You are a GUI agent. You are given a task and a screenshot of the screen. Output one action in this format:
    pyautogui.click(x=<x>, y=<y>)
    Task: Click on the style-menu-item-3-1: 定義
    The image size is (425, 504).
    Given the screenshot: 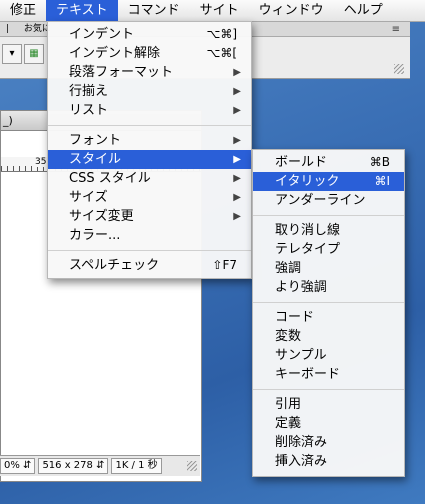 What is the action you would take?
    pyautogui.click(x=328, y=423)
    